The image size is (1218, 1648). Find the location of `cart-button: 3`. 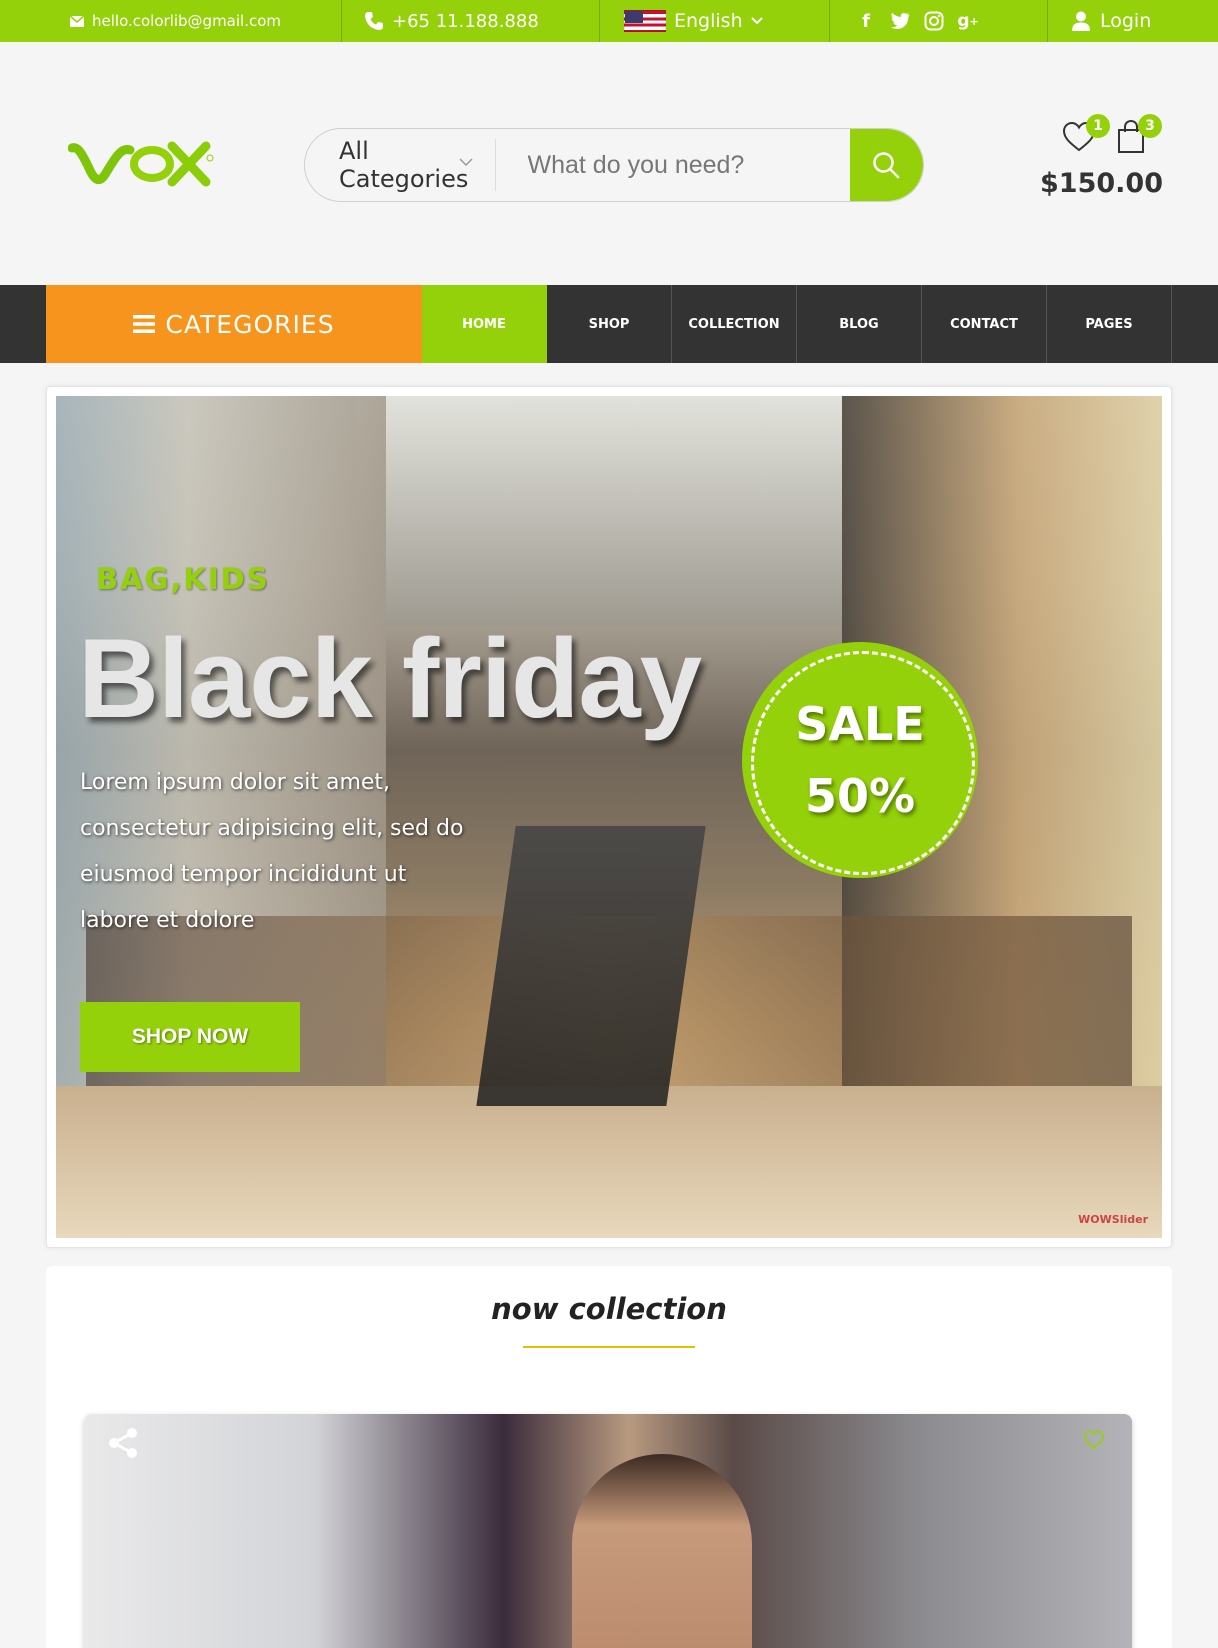

cart-button: 3 is located at coordinates (1139, 134).